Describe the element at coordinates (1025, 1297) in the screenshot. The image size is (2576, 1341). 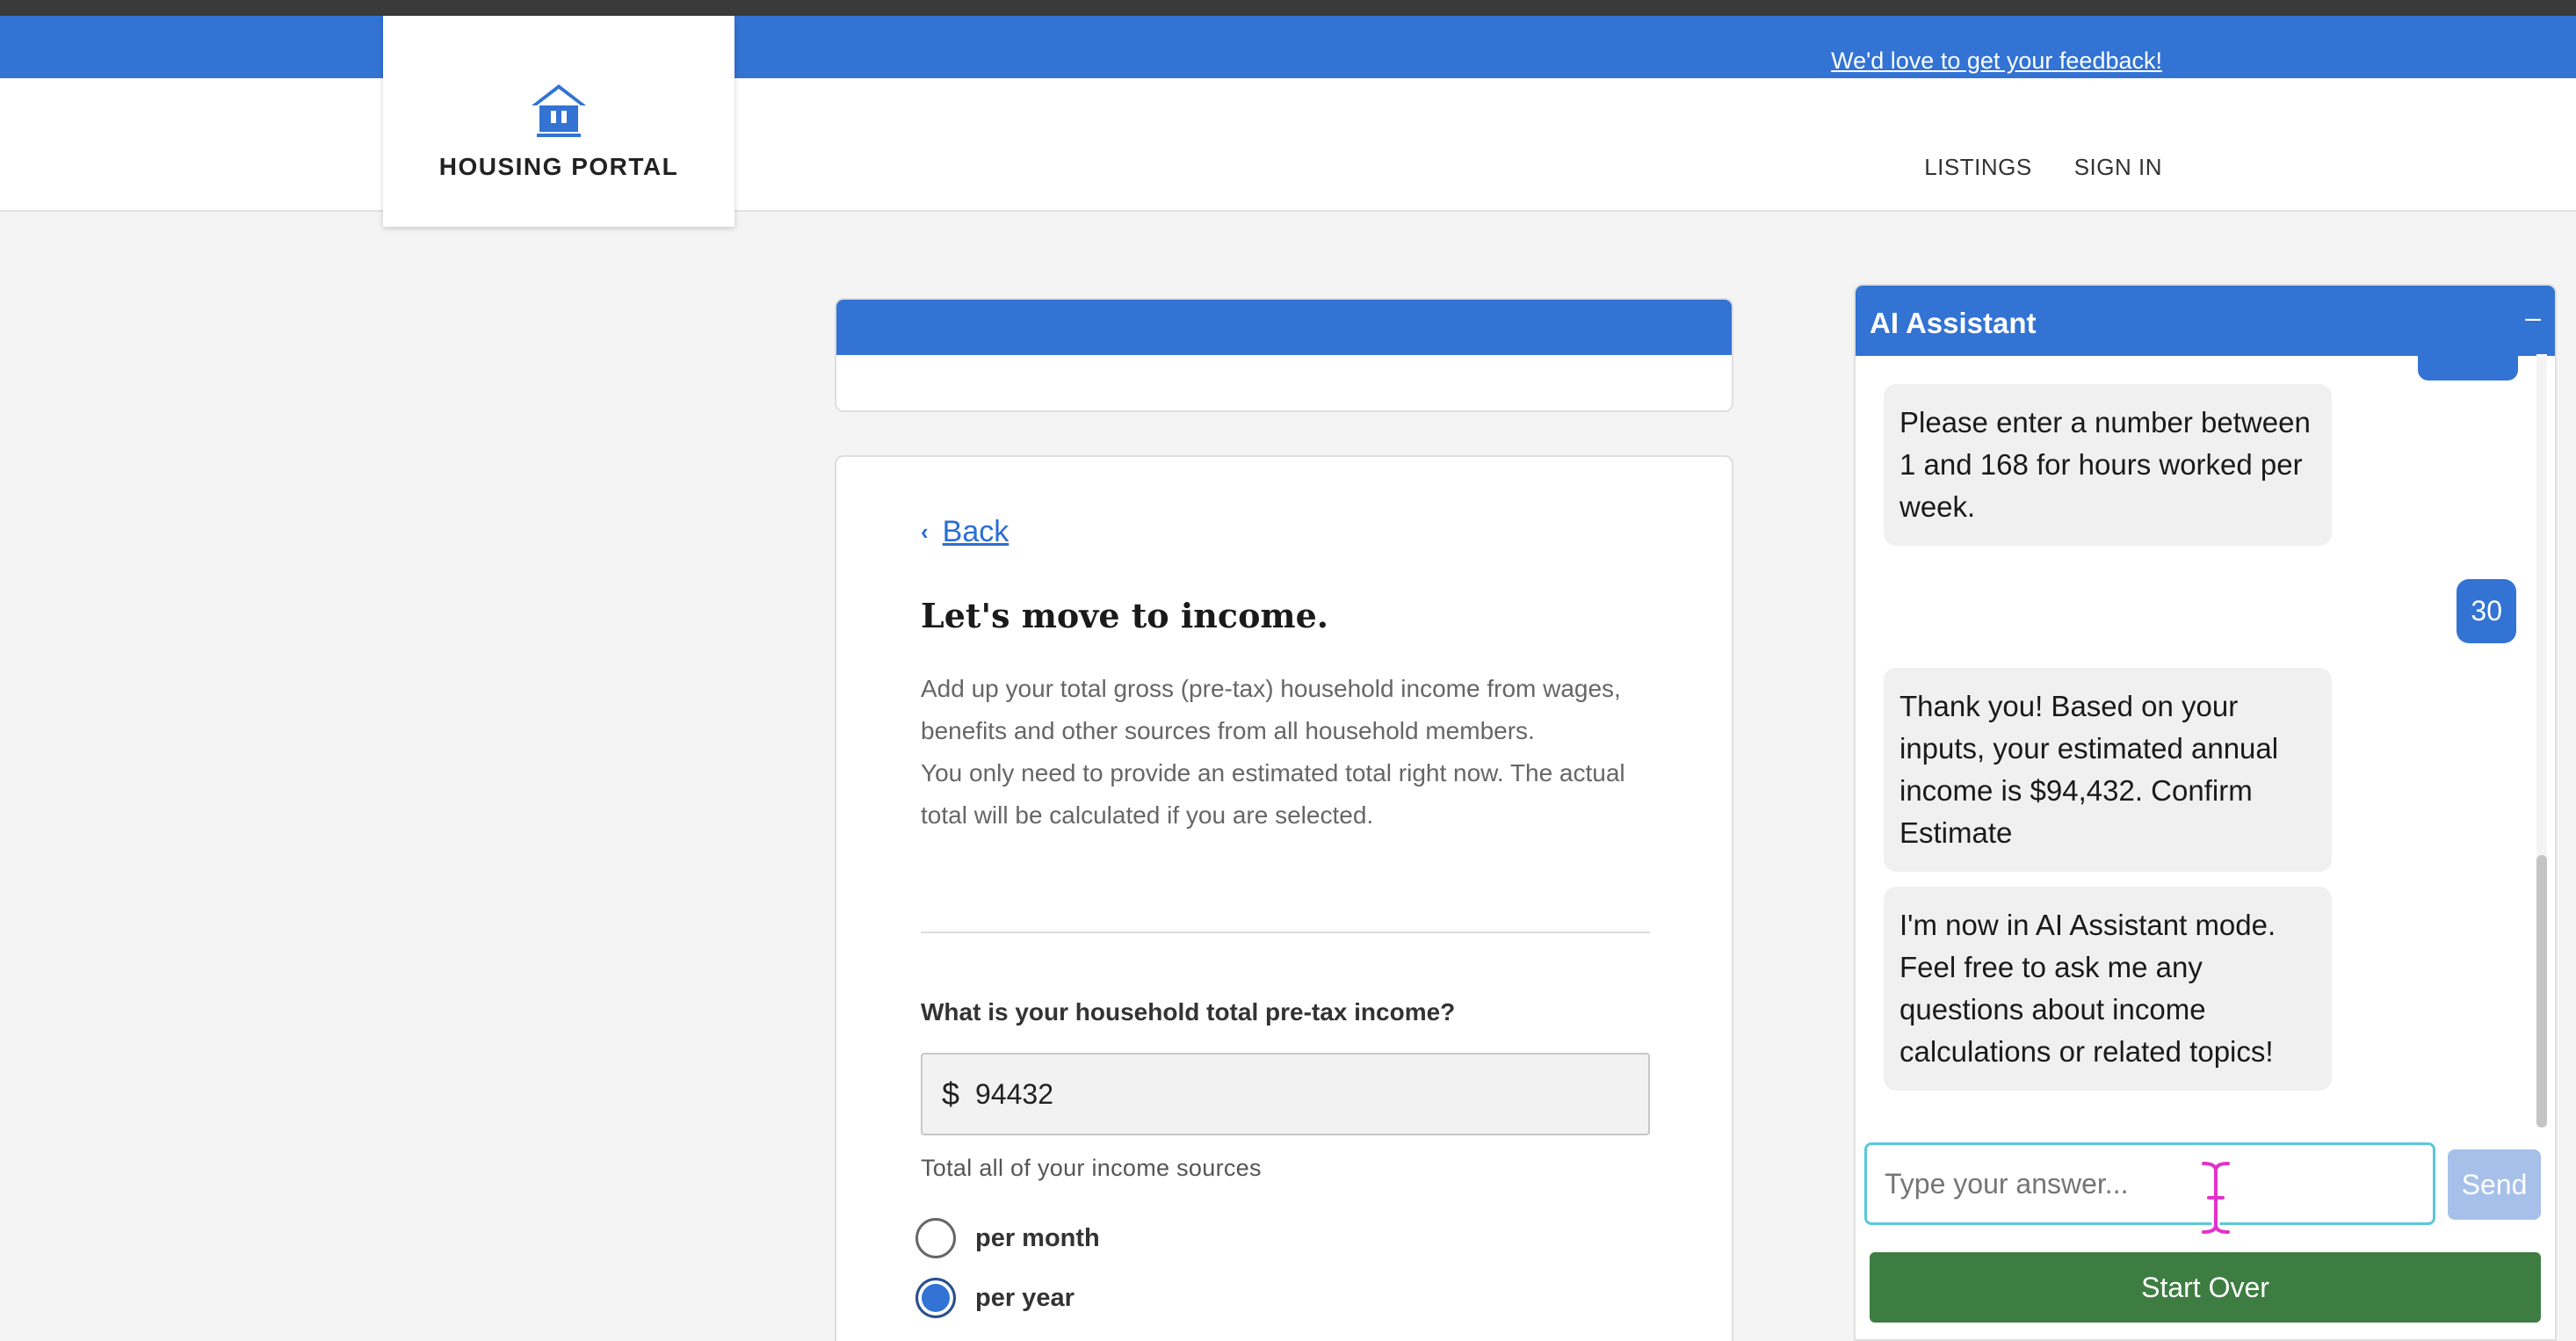
I see `radio-label-per-year: per year` at that location.